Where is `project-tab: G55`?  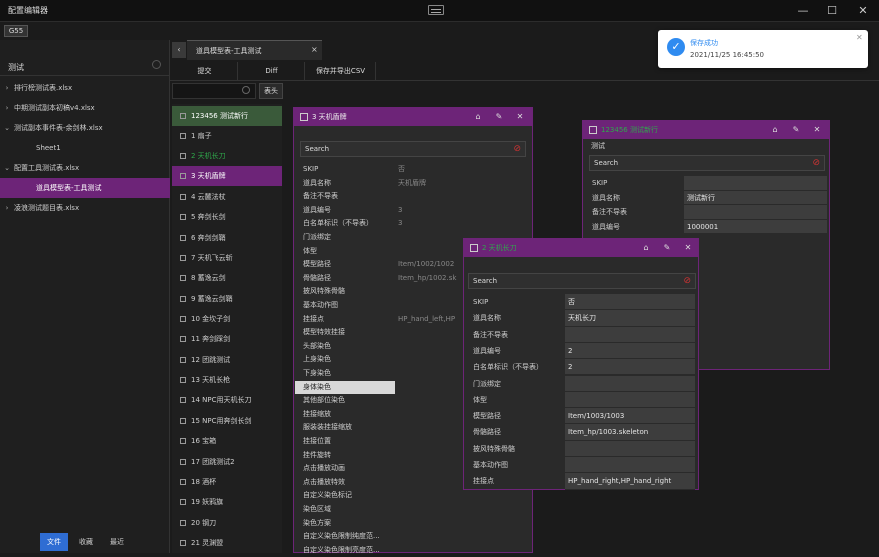
project-tab: G55 is located at coordinates (16, 31).